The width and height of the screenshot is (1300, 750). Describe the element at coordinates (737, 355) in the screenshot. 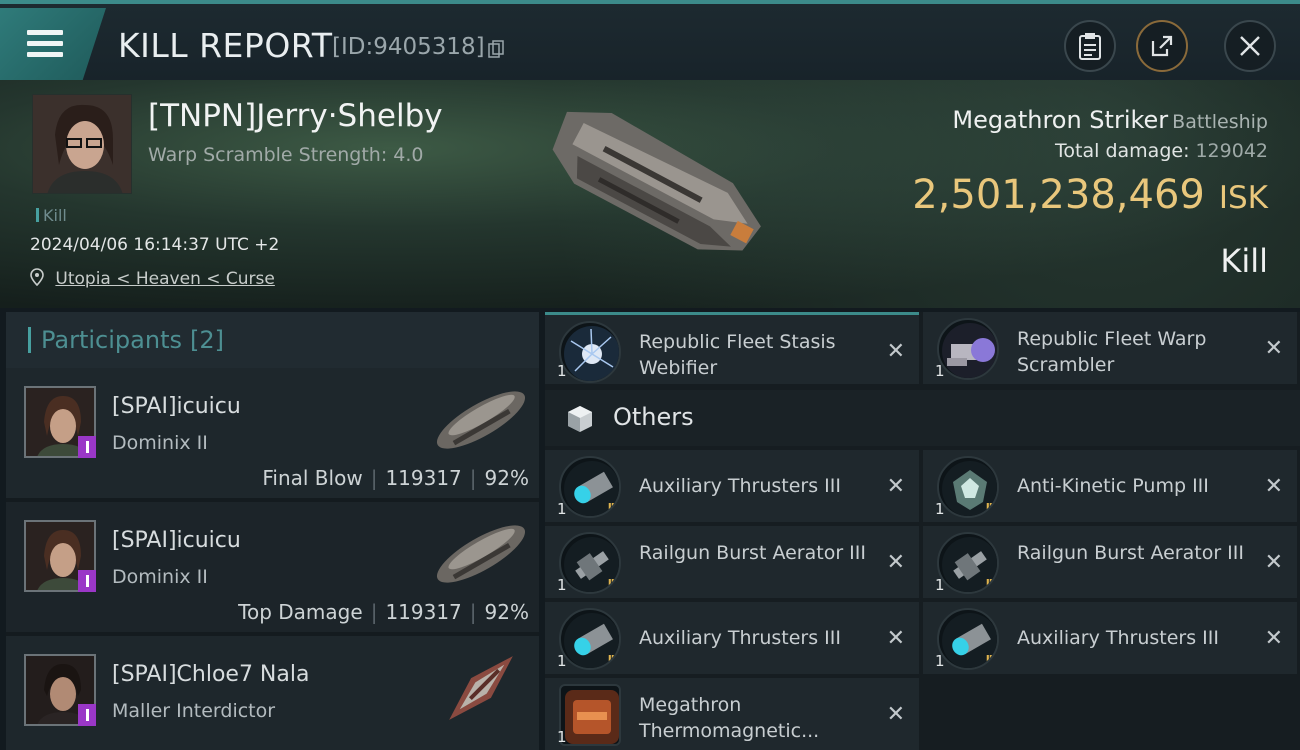

I see `module-name: Republic Fleet Stasis Webifier` at that location.